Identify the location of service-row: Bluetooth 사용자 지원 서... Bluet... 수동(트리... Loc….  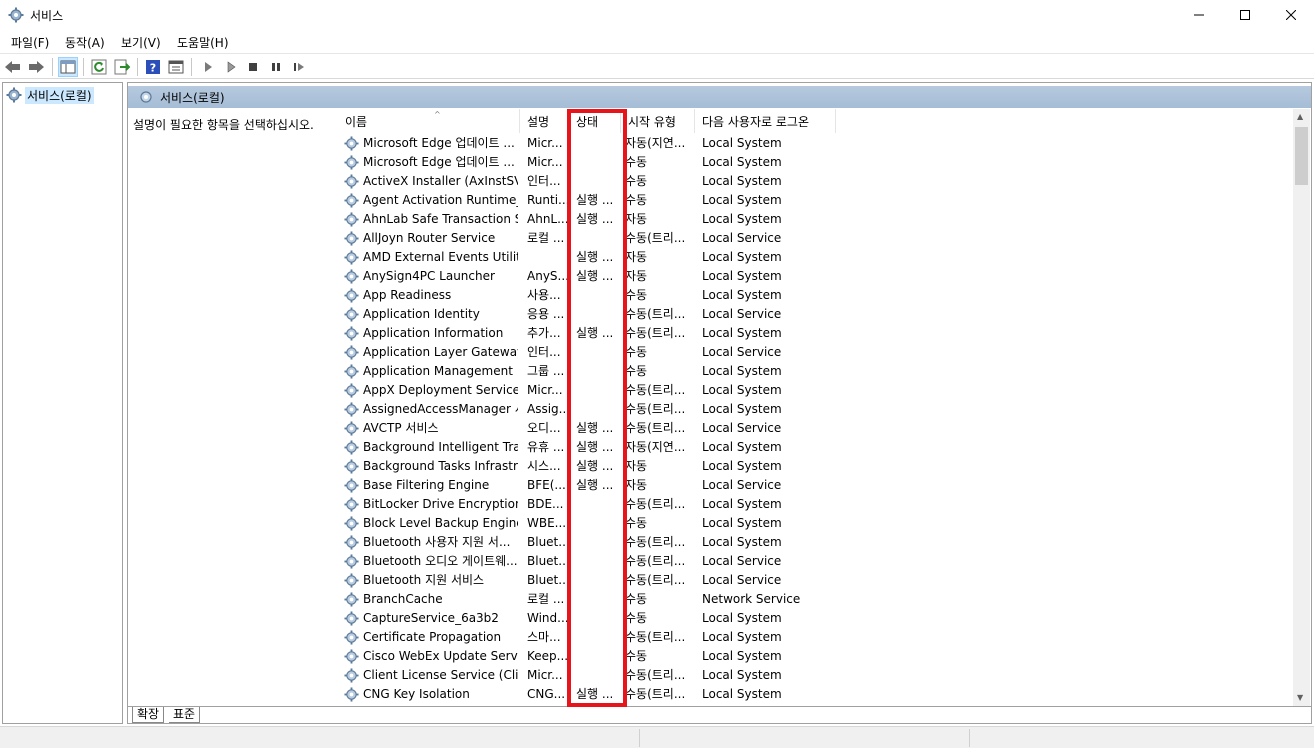
(808, 542).